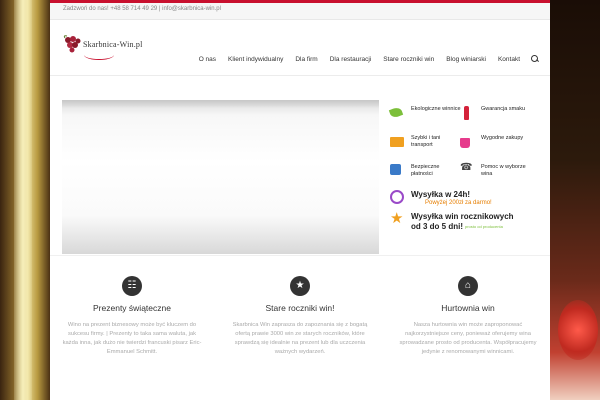  Describe the element at coordinates (462, 216) in the screenshot. I see `shipping-vintage-title: Wysyłka win rocznikowych` at that location.